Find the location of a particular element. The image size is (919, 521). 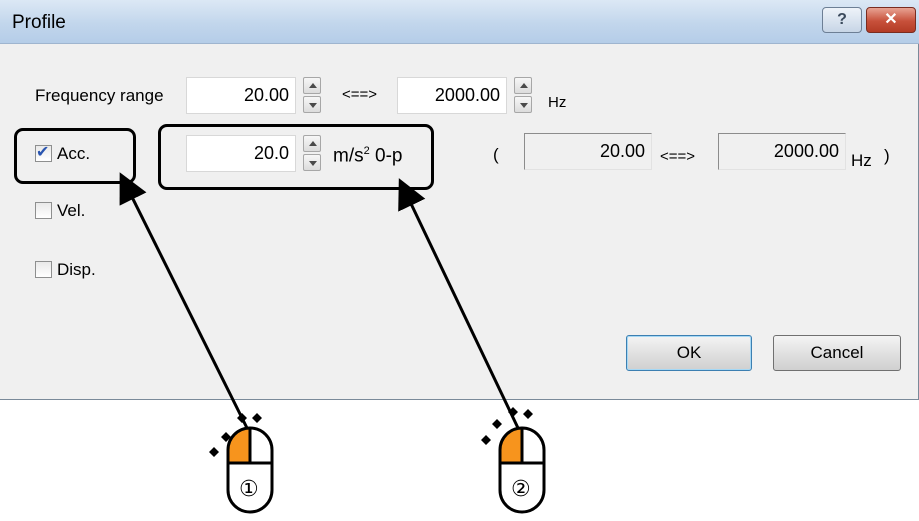

arrow-to-acc is located at coordinates (184, 300).